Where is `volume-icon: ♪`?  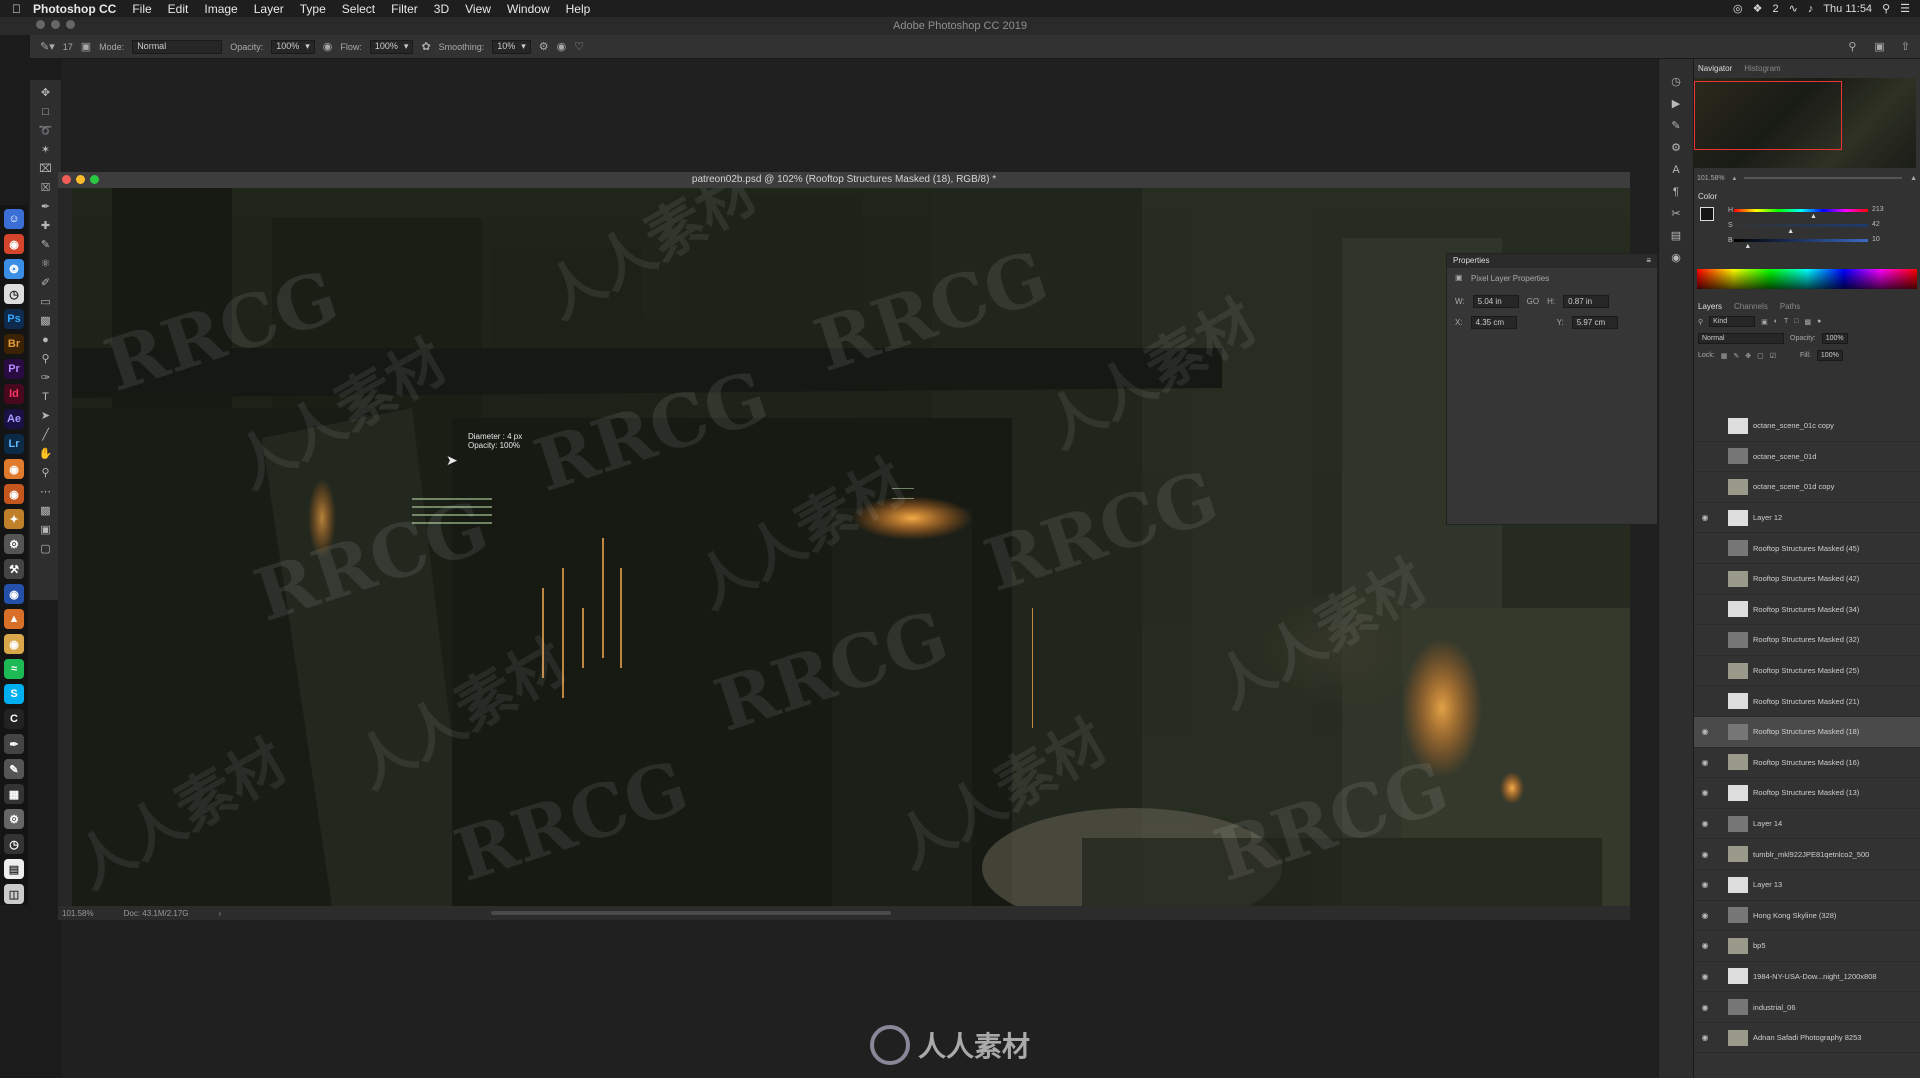
volume-icon: ♪ is located at coordinates (1811, 9).